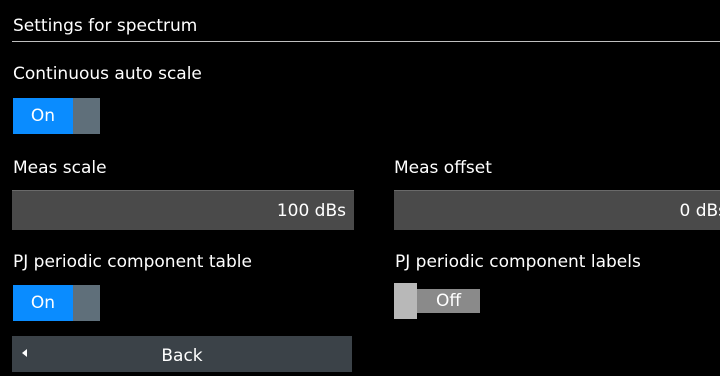 The width and height of the screenshot is (720, 376). Describe the element at coordinates (699, 211) in the screenshot. I see `meas-offset-value: 0 dBs` at that location.